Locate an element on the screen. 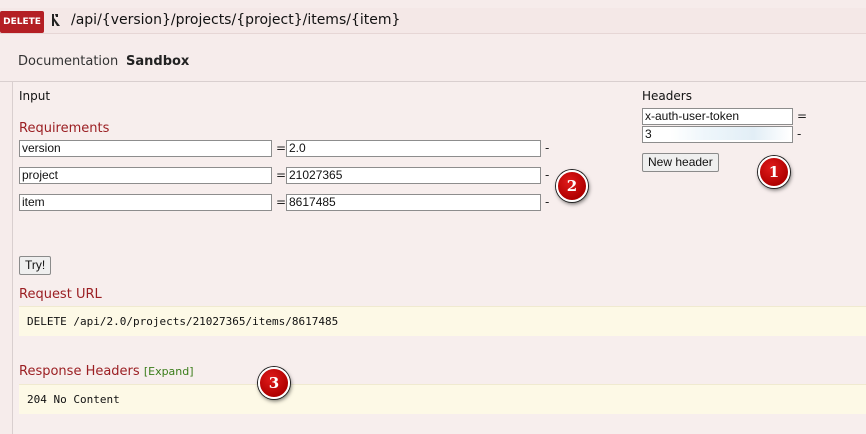 This screenshot has height=434, width=866. annotation-marker-1: 1 is located at coordinates (774, 172).